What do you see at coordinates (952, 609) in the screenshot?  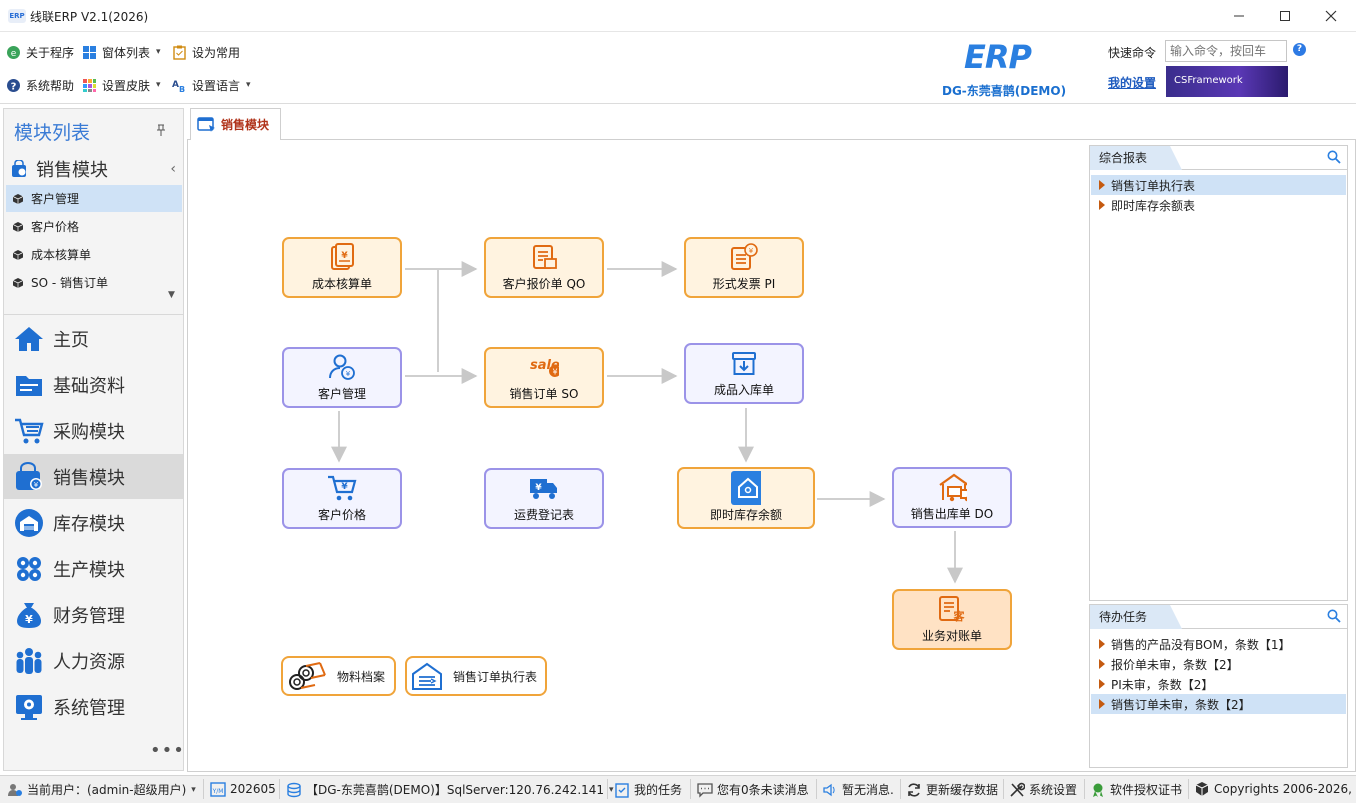 I see `statement-icon: 客` at bounding box center [952, 609].